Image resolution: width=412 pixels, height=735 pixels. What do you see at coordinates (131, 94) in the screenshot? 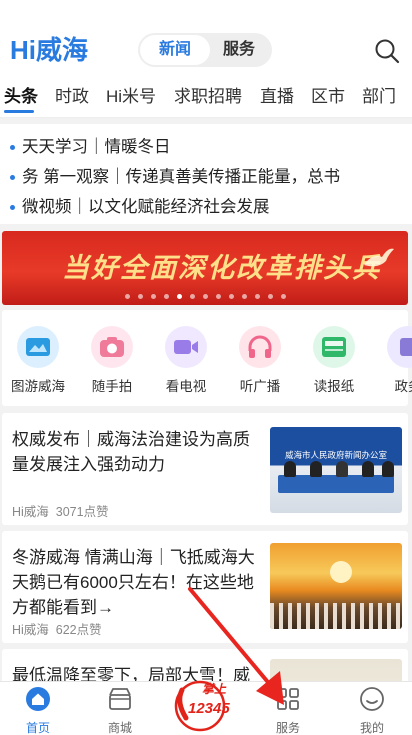
I see `tab-himi: Hi米号` at bounding box center [131, 94].